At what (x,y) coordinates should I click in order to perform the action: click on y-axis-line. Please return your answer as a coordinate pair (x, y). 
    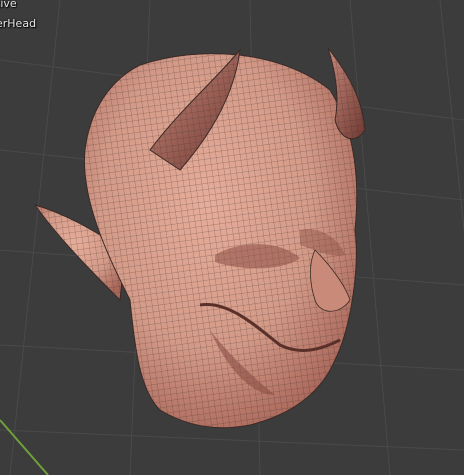
    Looking at the image, I should click on (24, 447).